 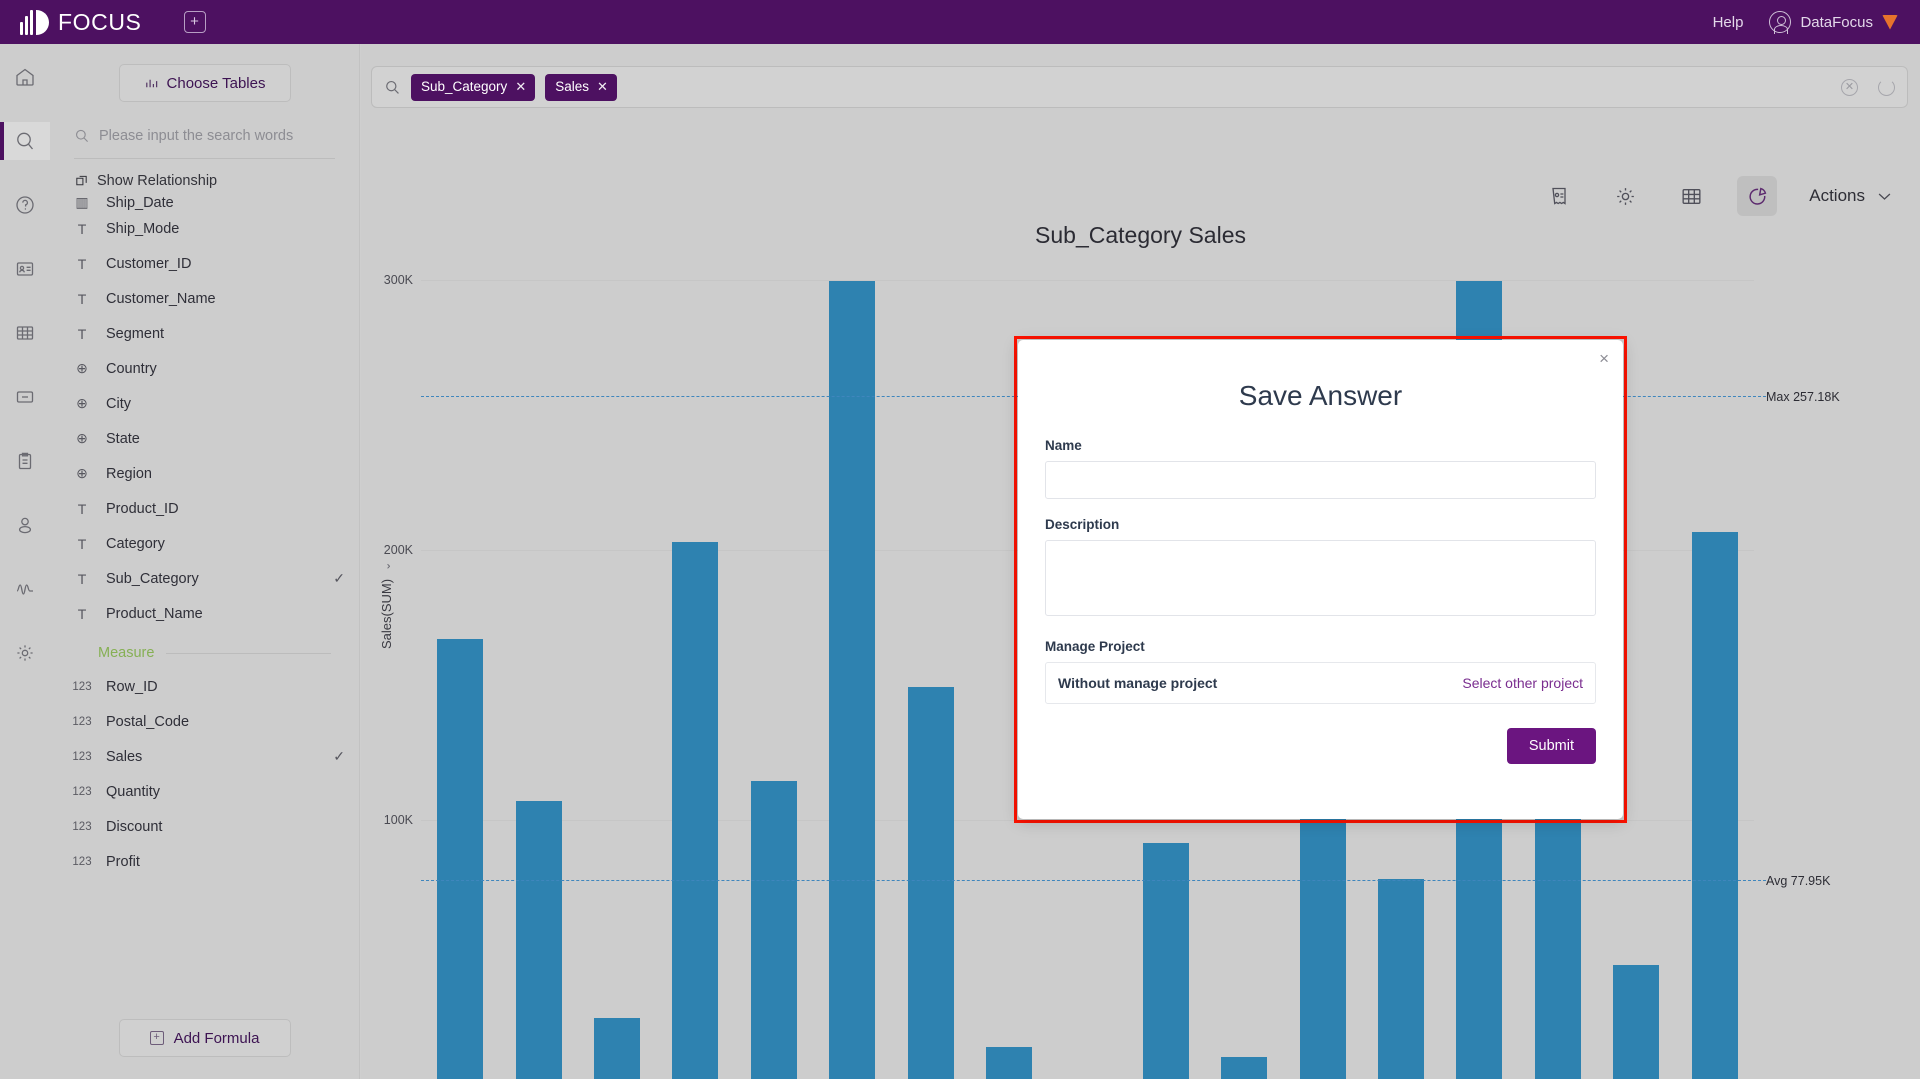 I want to click on rail-item-settings, so click(x=25, y=653).